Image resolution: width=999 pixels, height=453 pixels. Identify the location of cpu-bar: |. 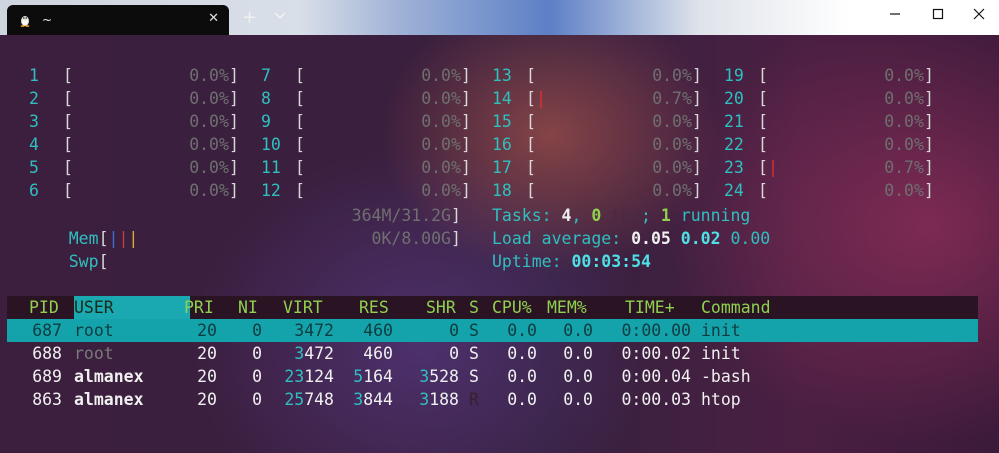
(772, 167).